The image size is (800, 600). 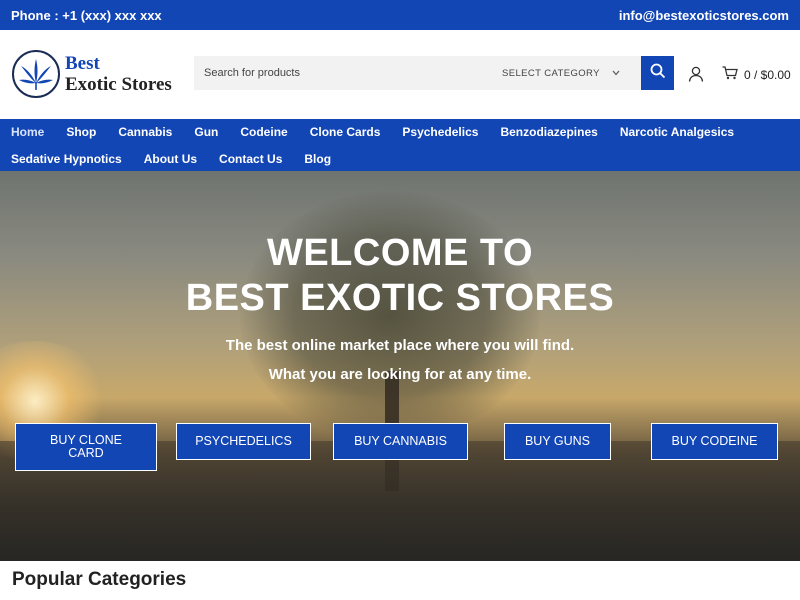 I want to click on search-bar: SELECT CATEGORY, so click(x=434, y=73).